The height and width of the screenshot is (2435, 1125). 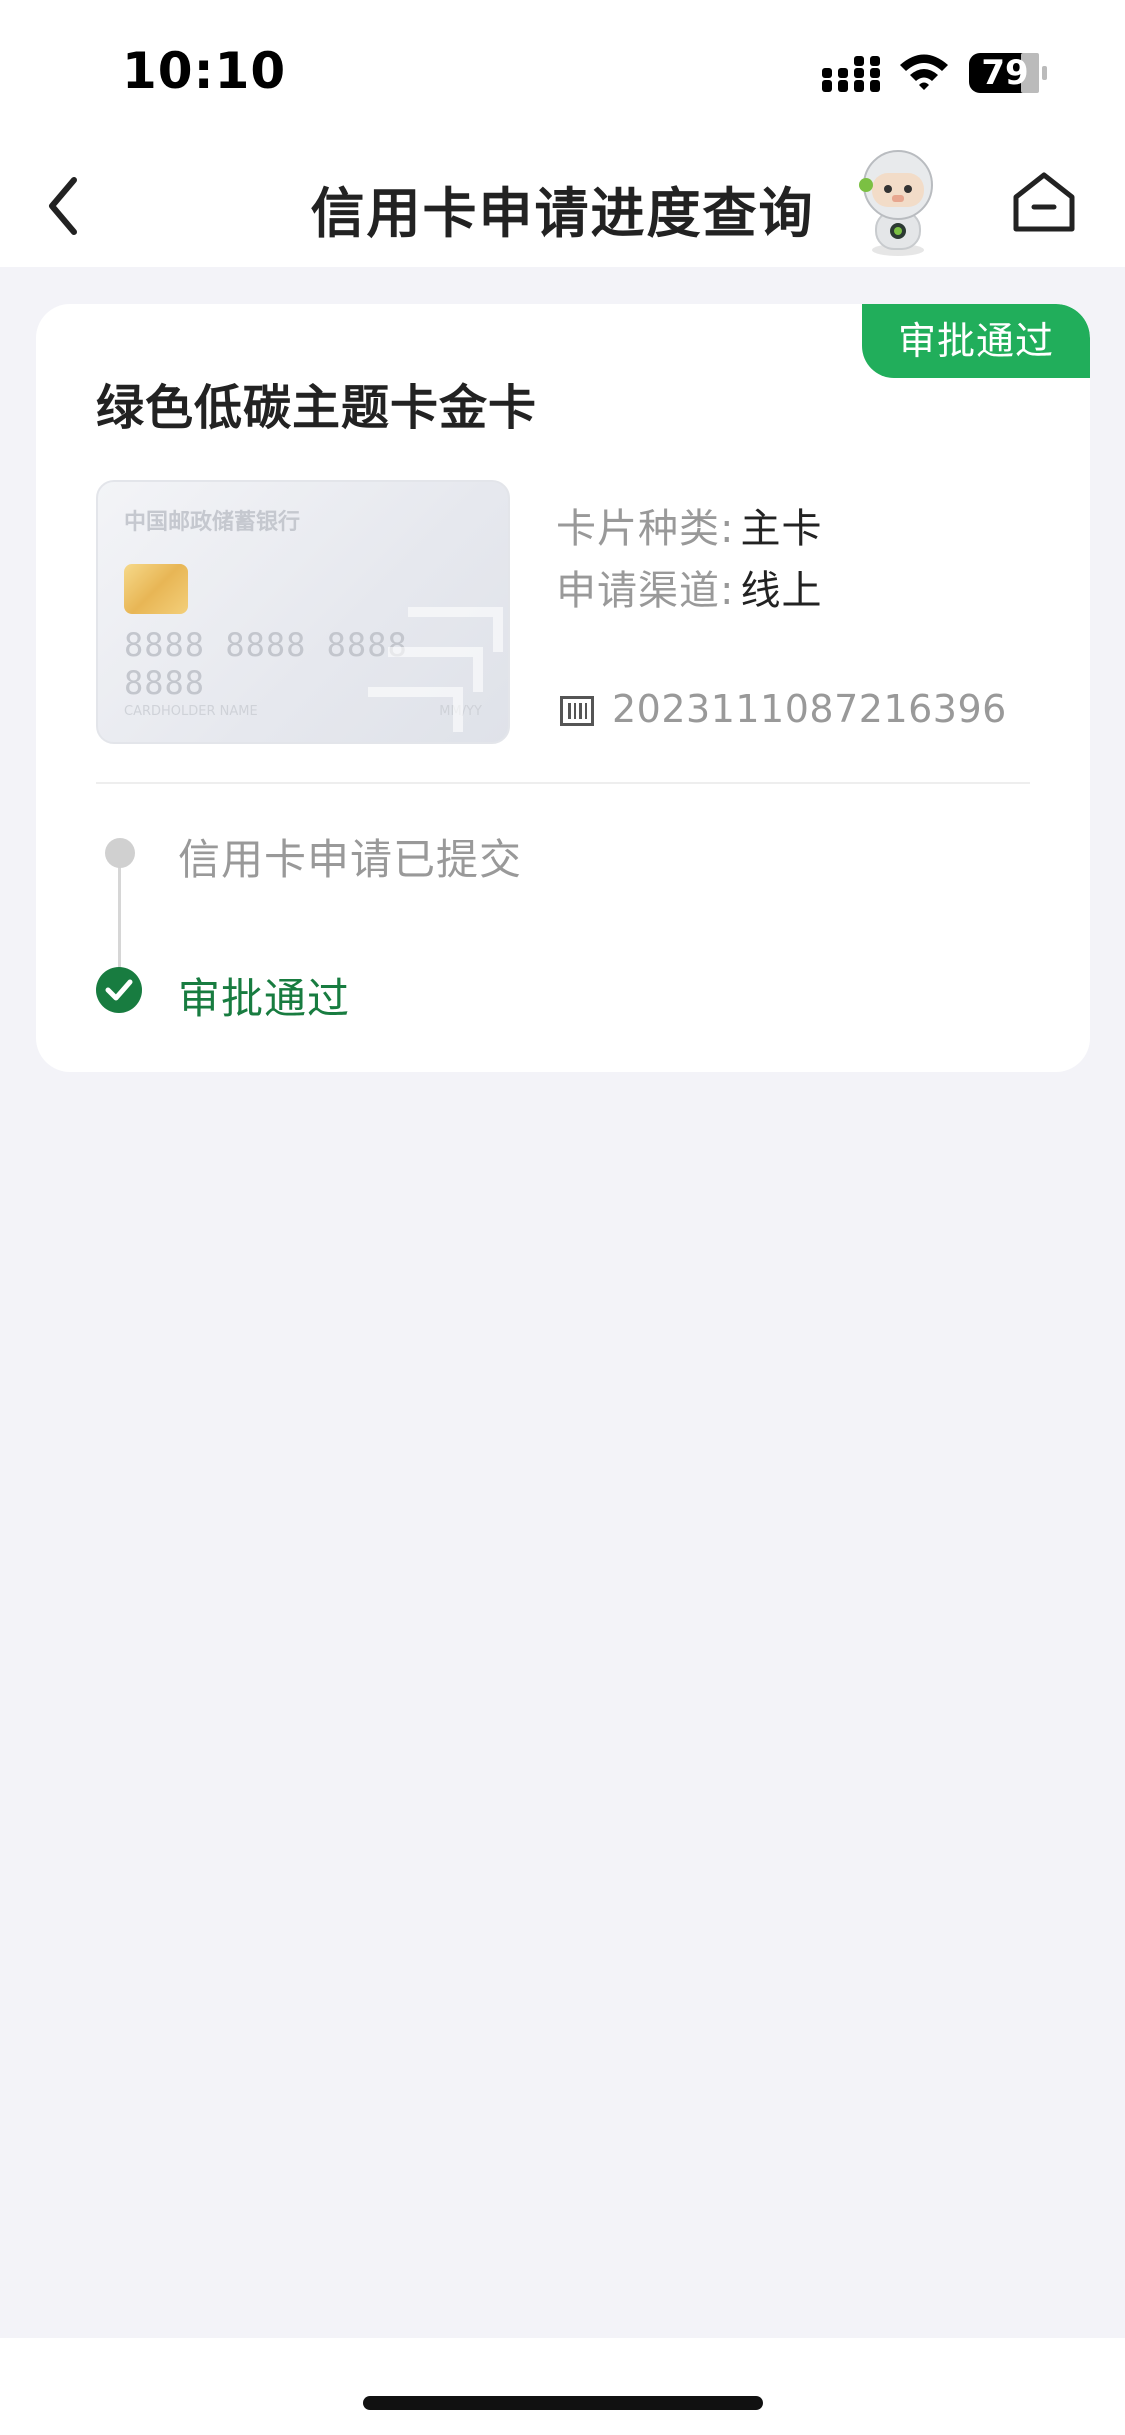 I want to click on card-bank-name: 中国邮政储蓄银行, so click(x=212, y=522).